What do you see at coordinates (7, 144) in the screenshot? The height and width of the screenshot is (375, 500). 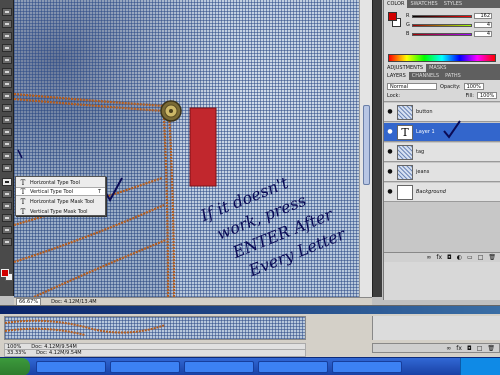 I see `gradient-tool-icon` at bounding box center [7, 144].